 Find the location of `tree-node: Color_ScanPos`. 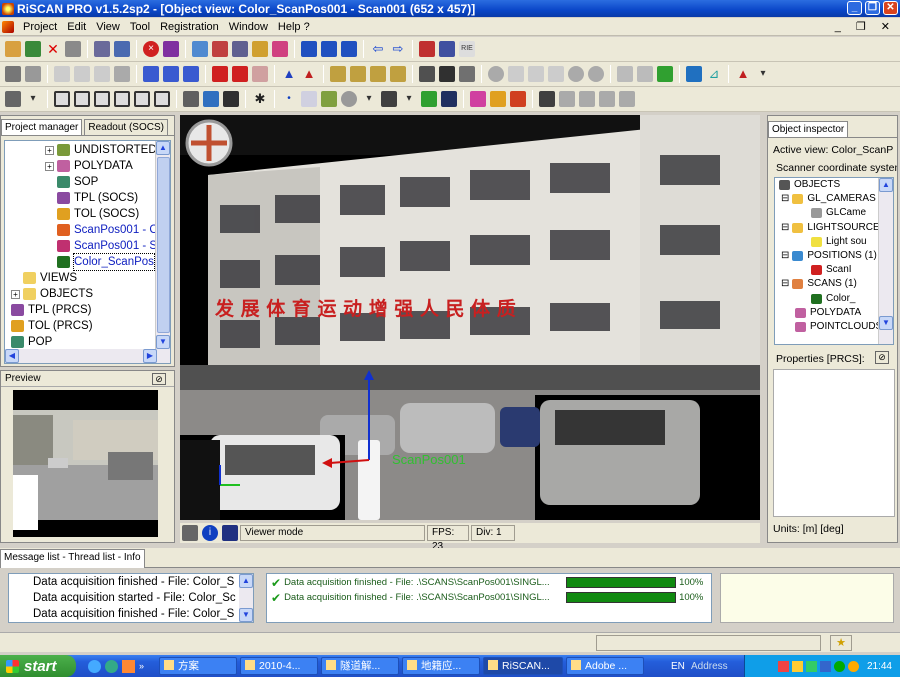

tree-node: Color_ScanPos is located at coordinates (87, 262).